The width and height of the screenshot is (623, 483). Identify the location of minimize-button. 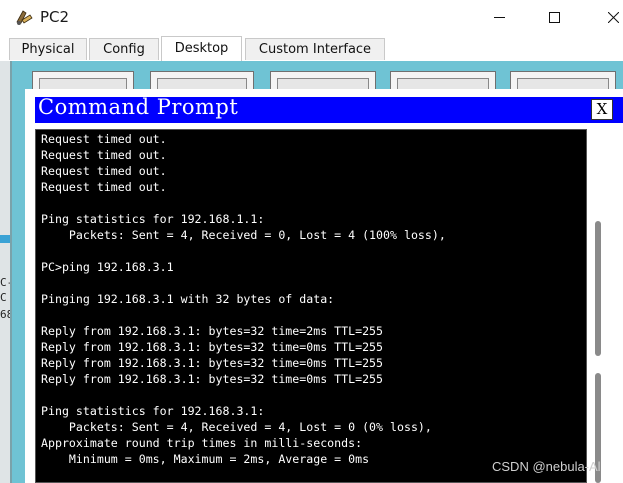
(499, 18).